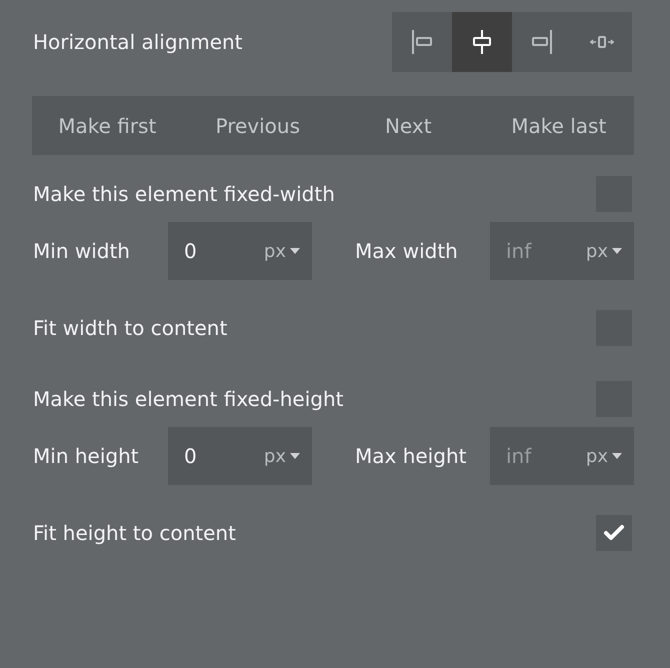 The width and height of the screenshot is (670, 668). Describe the element at coordinates (183, 194) in the screenshot. I see `row-label: Make this element fixed-width` at that location.